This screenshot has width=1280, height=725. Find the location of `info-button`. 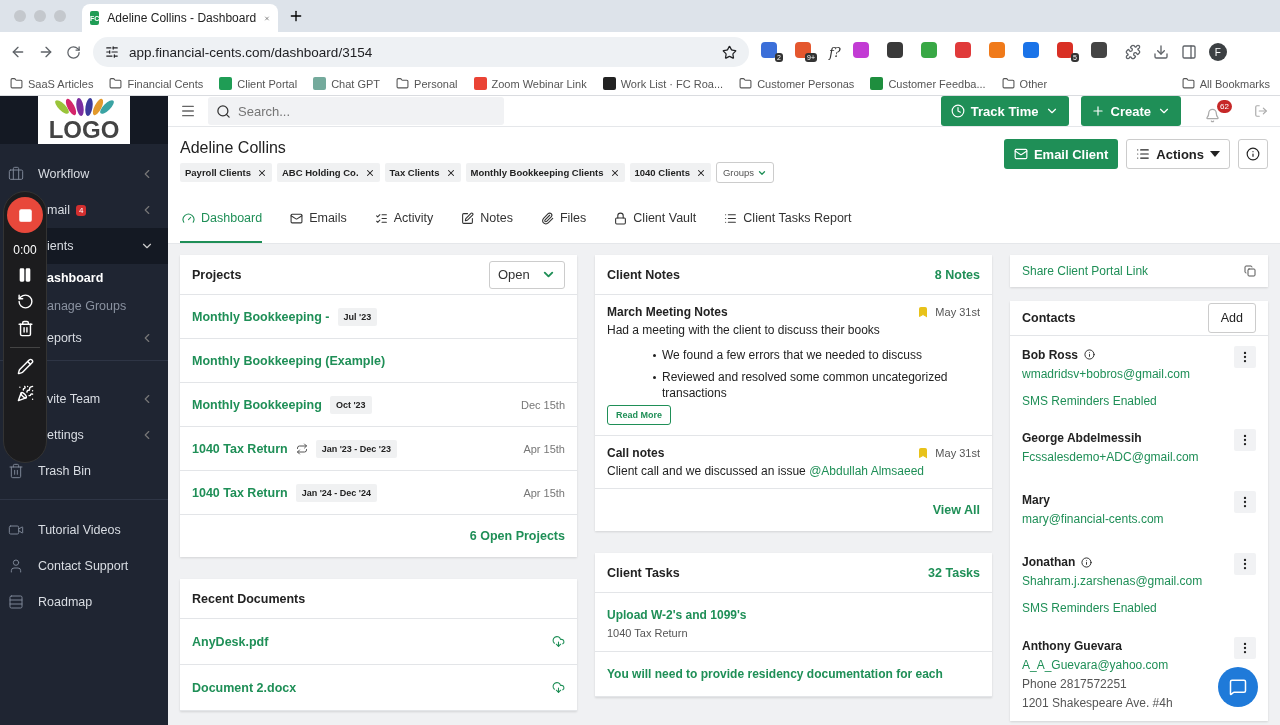

info-button is located at coordinates (1253, 154).